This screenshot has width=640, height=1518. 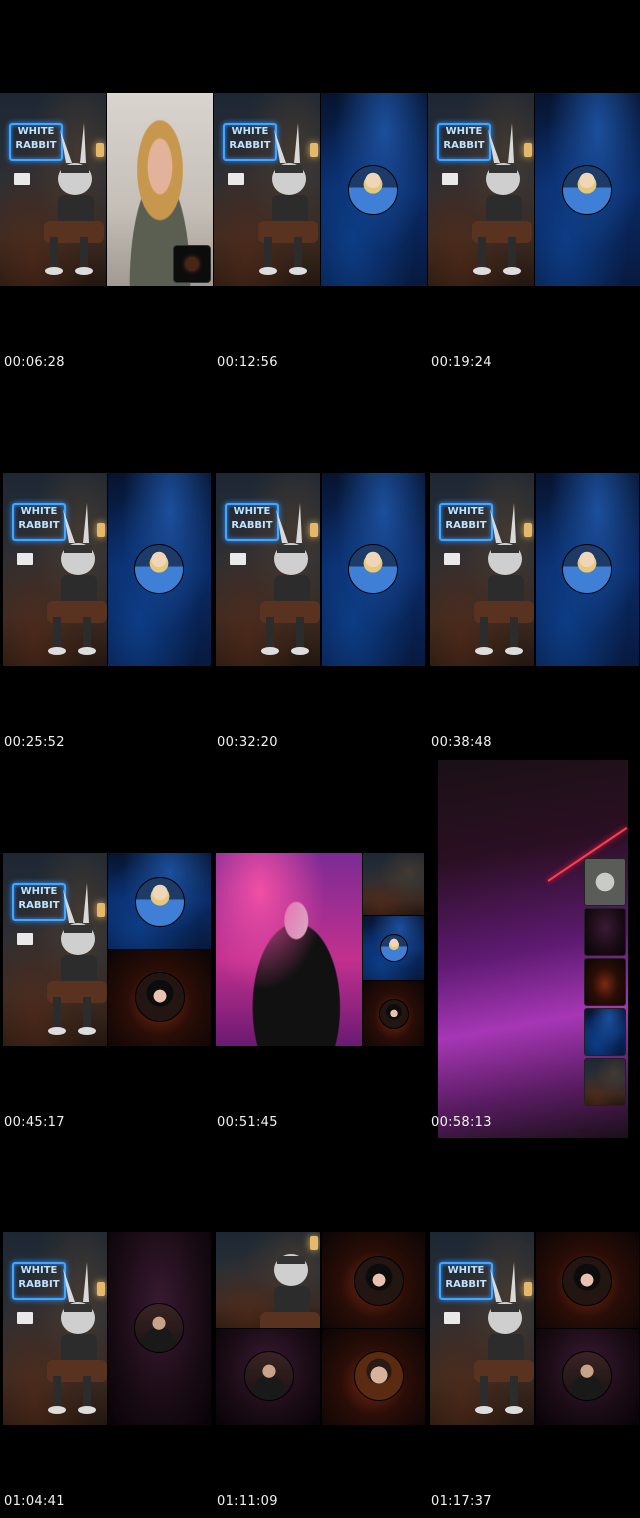 I want to click on timestamp: 01:11:09, so click(x=247, y=1501).